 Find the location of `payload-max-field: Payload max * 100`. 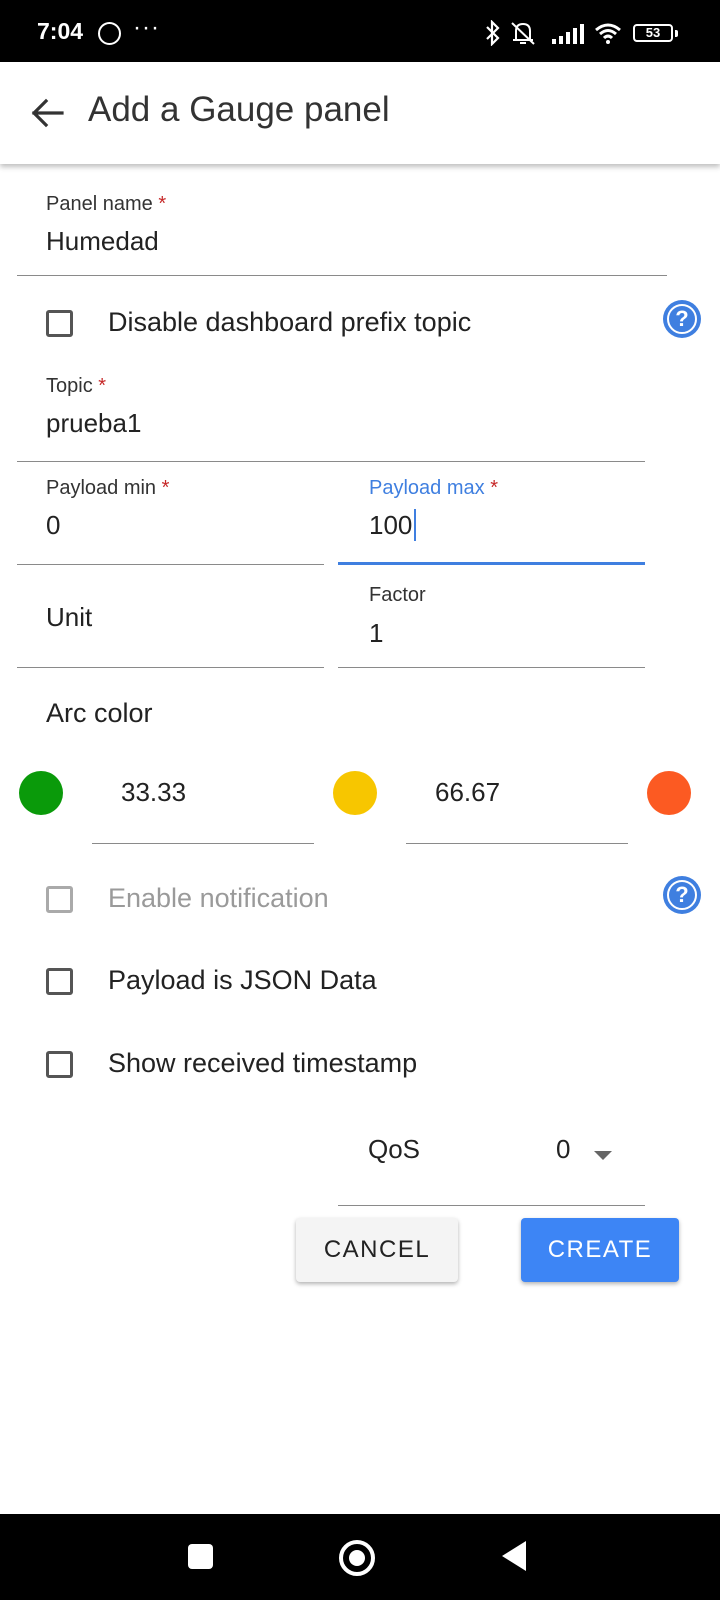

payload-max-field: Payload max * 100 is located at coordinates (491, 520).